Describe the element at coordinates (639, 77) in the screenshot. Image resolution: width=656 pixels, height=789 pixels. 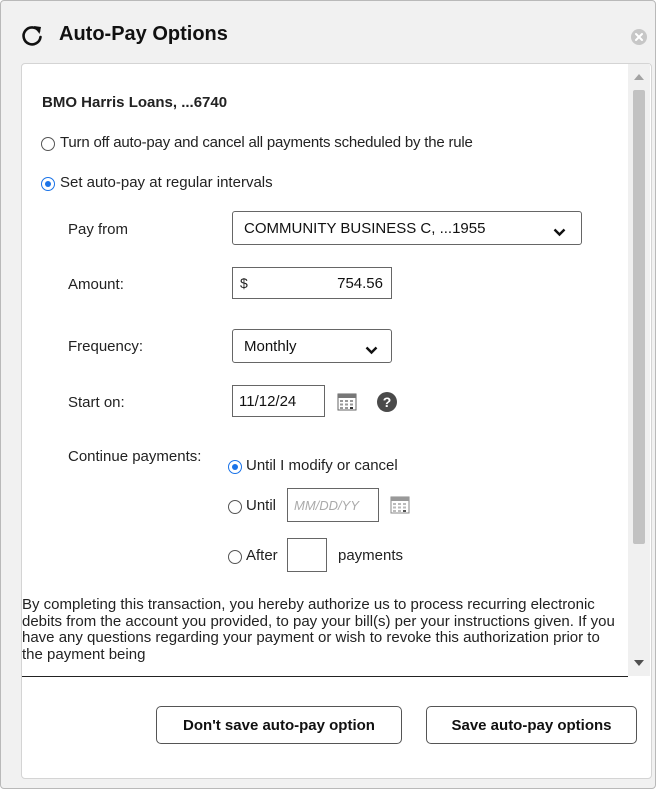
I see `scroll-up-icon` at that location.